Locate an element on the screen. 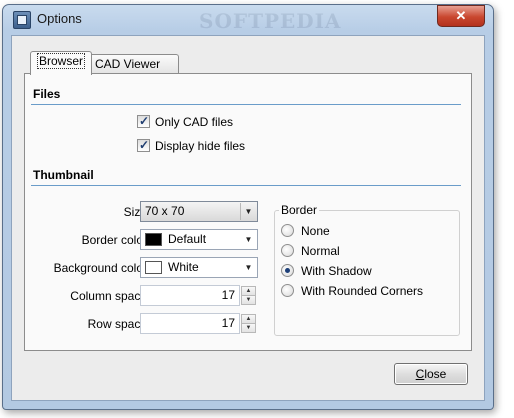 This screenshot has height=418, width=514. radio-border-rounded-corners: With Rounded Corners is located at coordinates (352, 291).